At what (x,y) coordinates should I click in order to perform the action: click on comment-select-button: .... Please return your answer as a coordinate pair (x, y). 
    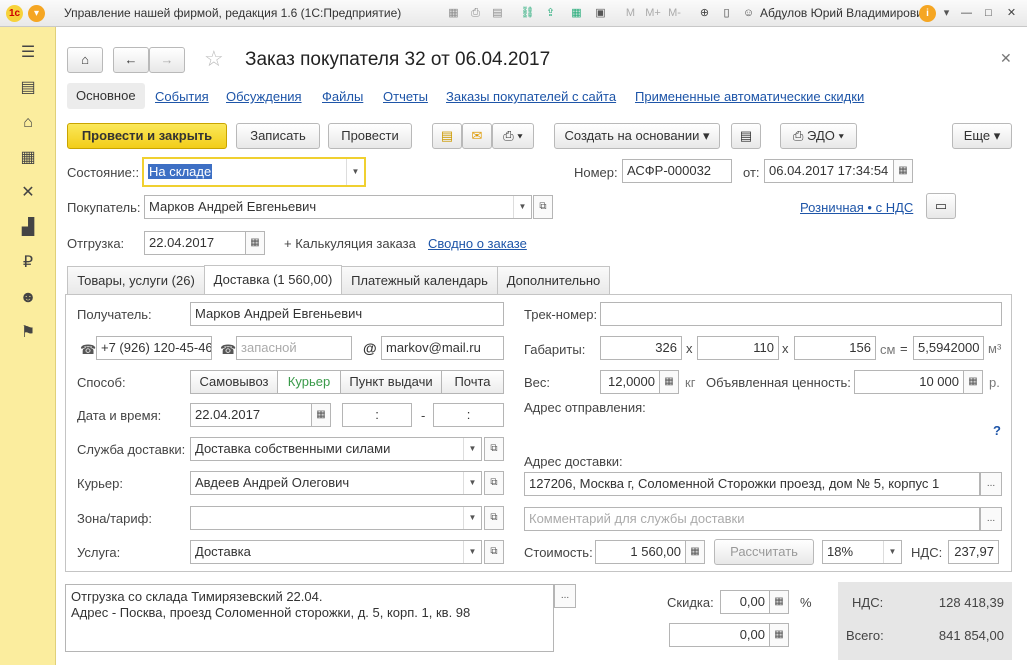
    Looking at the image, I should click on (991, 519).